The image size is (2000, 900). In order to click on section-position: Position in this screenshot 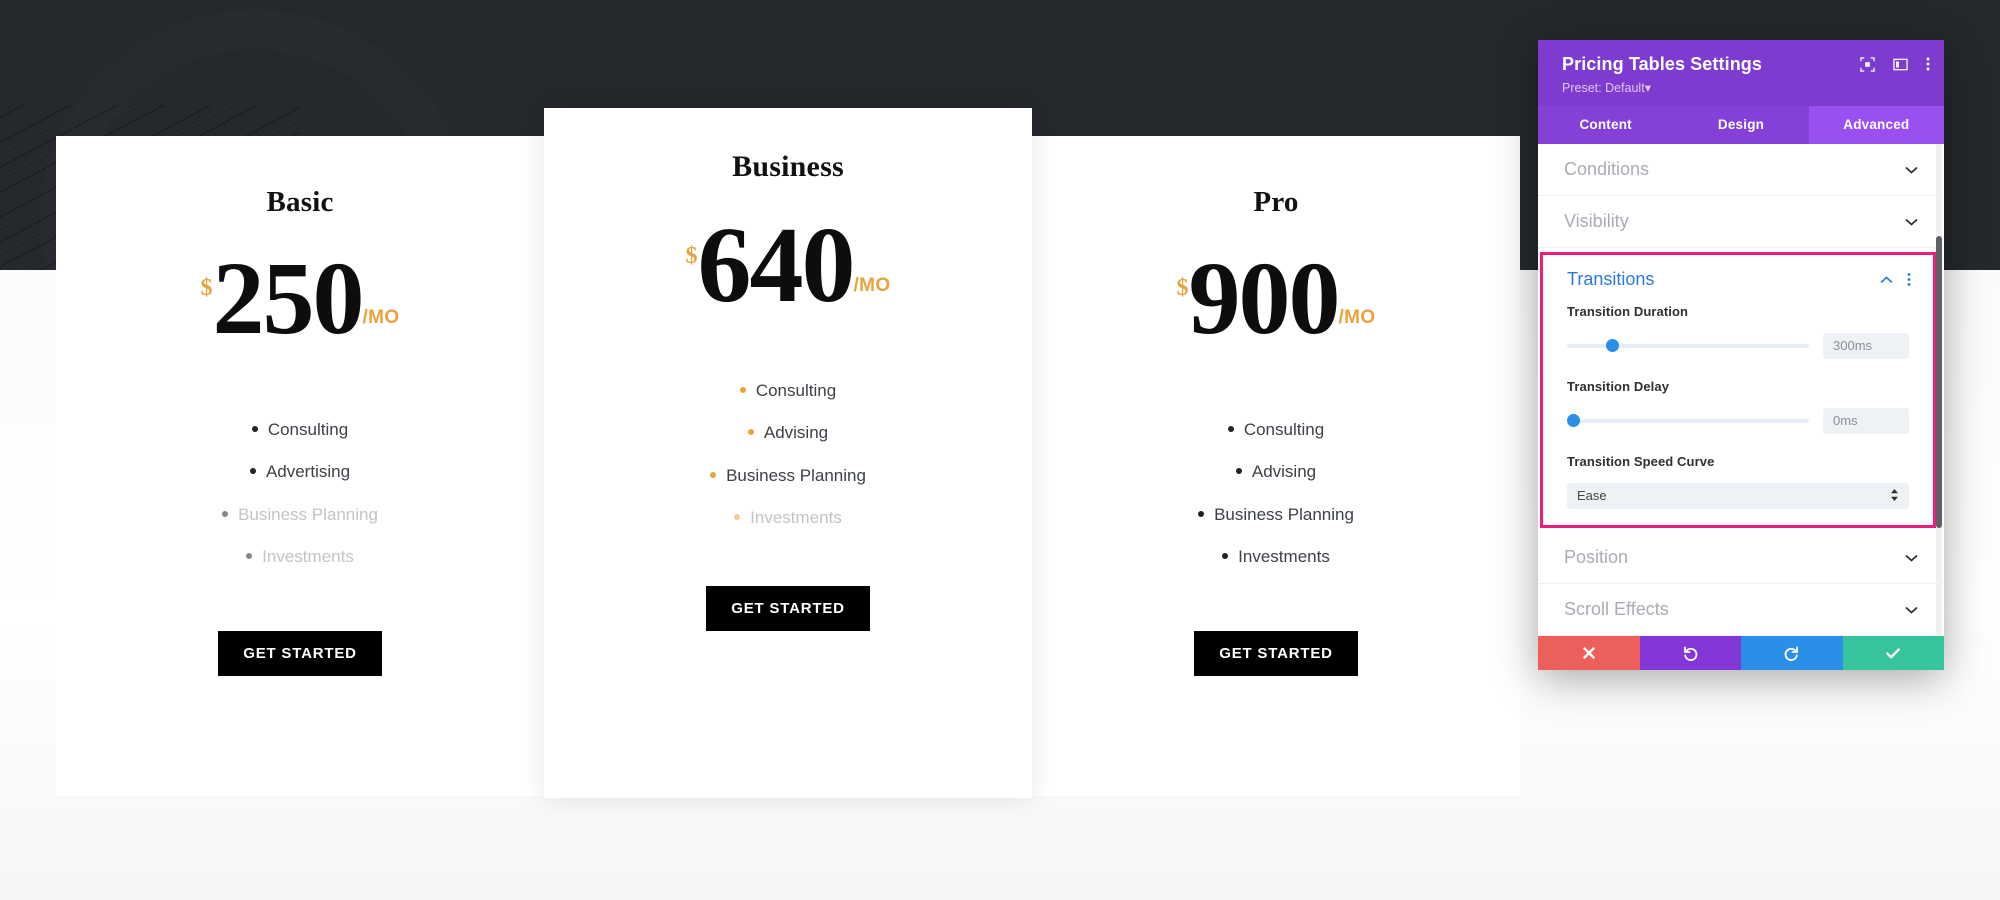, I will do `click(1741, 558)`.